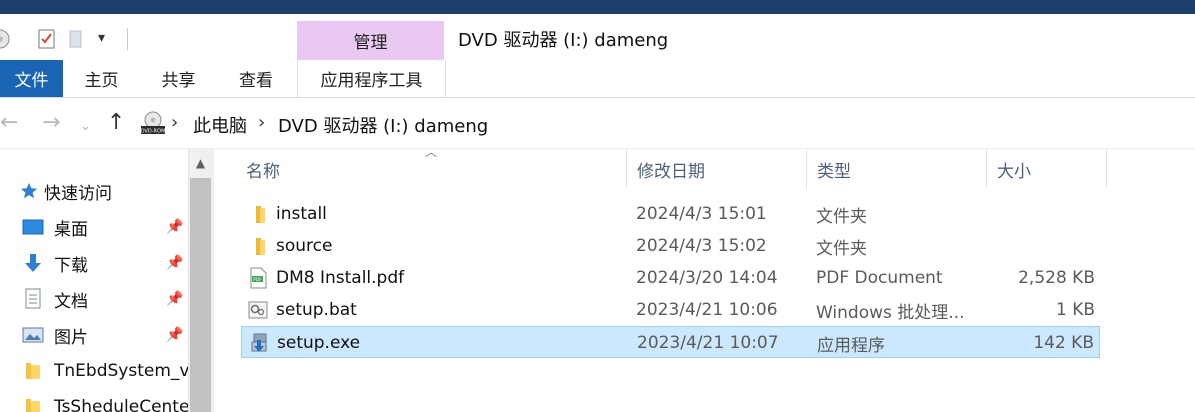  What do you see at coordinates (200, 295) in the screenshot?
I see `nav-scrollbar-thumb` at bounding box center [200, 295].